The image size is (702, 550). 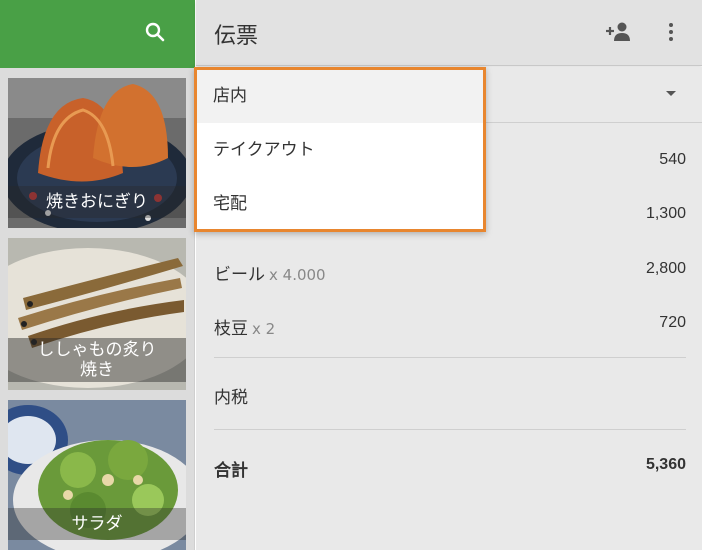 What do you see at coordinates (236, 36) in the screenshot?
I see `page-title: 伝票` at bounding box center [236, 36].